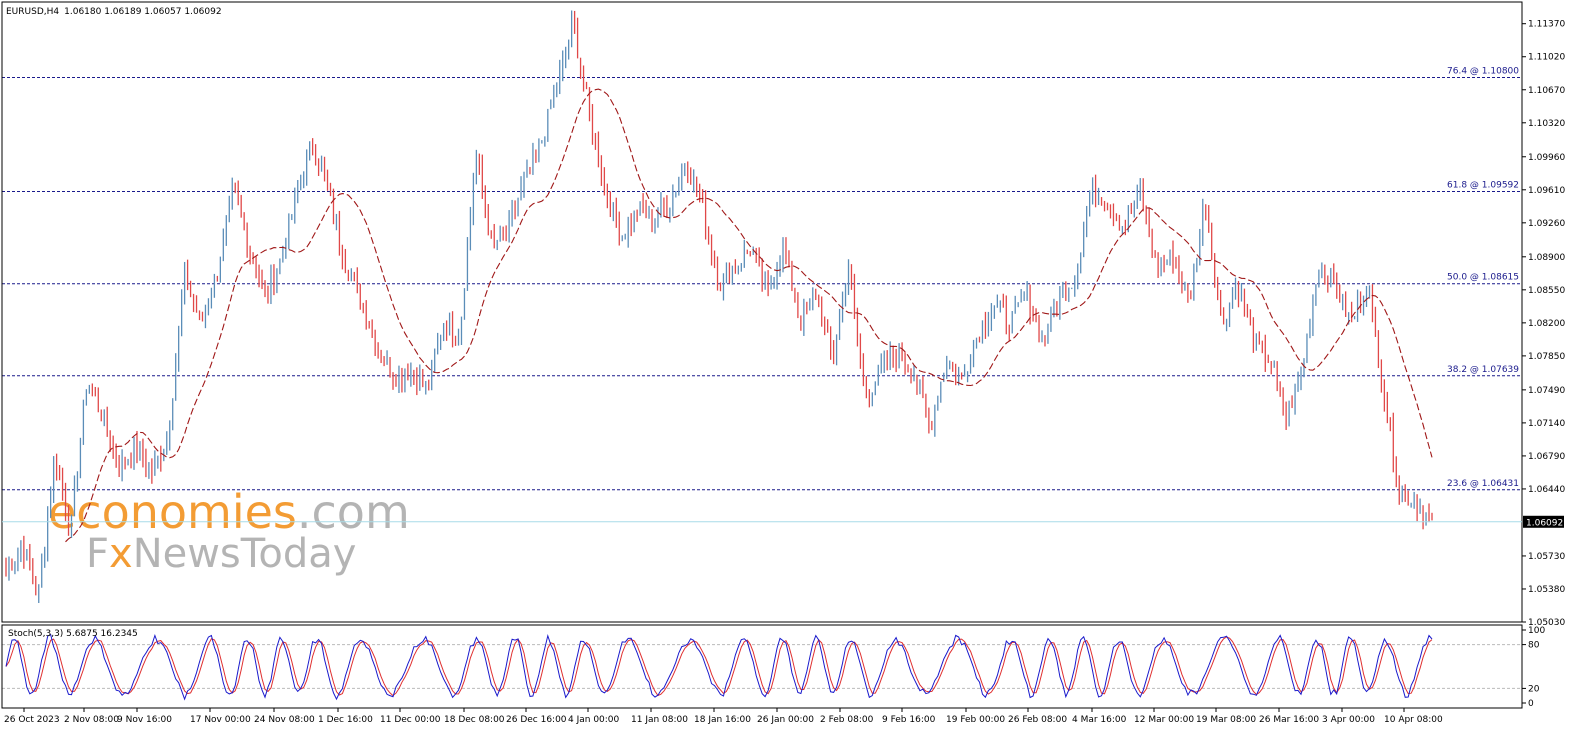  Describe the element at coordinates (1546, 25) in the screenshot. I see `y-tick-label: 1.11370` at that location.